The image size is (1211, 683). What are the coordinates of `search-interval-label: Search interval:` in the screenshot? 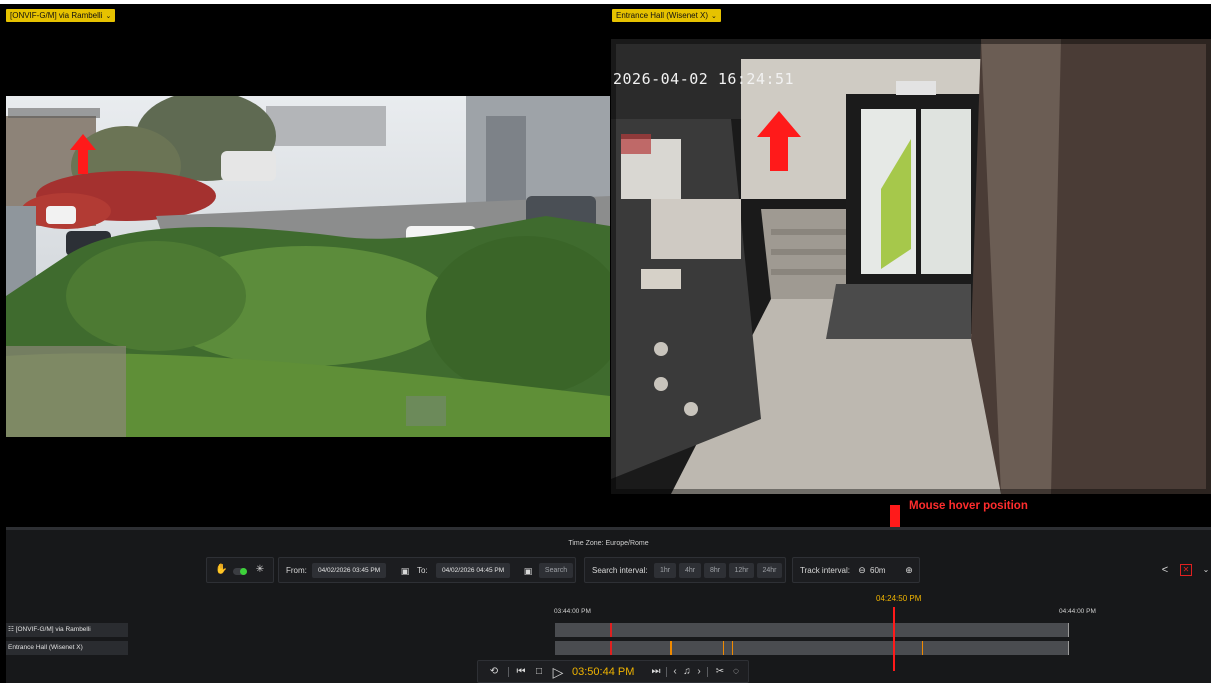 It's located at (620, 570).